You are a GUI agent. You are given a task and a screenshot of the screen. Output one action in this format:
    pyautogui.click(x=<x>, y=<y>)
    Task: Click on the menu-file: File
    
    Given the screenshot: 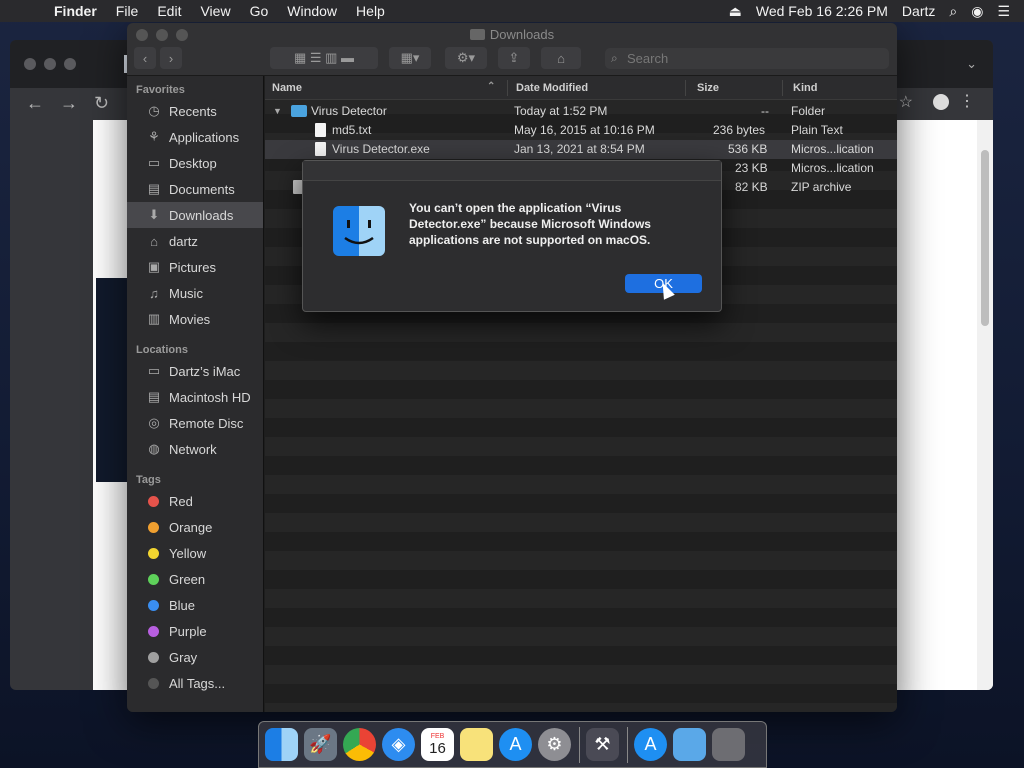 What is the action you would take?
    pyautogui.click(x=127, y=11)
    